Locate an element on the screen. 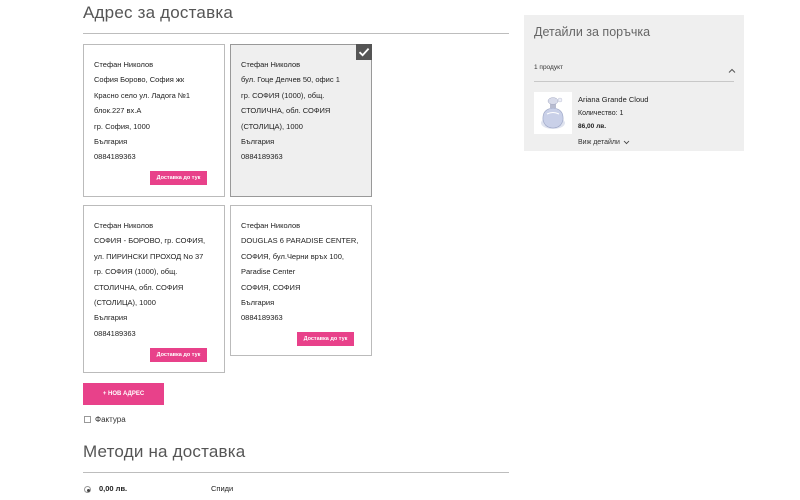 The width and height of the screenshot is (800, 500). address-line: гр. София, 1000 is located at coordinates (122, 126).